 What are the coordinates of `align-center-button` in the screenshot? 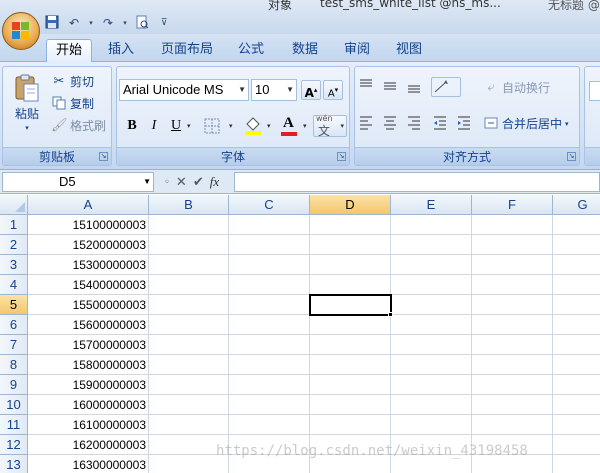 It's located at (392, 123).